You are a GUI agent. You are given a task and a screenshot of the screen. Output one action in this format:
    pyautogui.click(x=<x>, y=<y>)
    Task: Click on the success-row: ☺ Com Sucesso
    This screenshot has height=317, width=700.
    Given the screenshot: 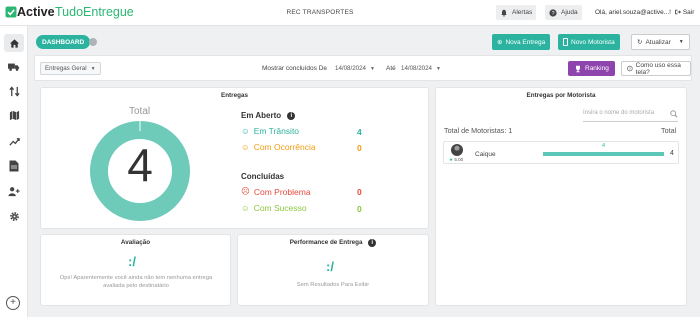 What is the action you would take?
    pyautogui.click(x=274, y=208)
    